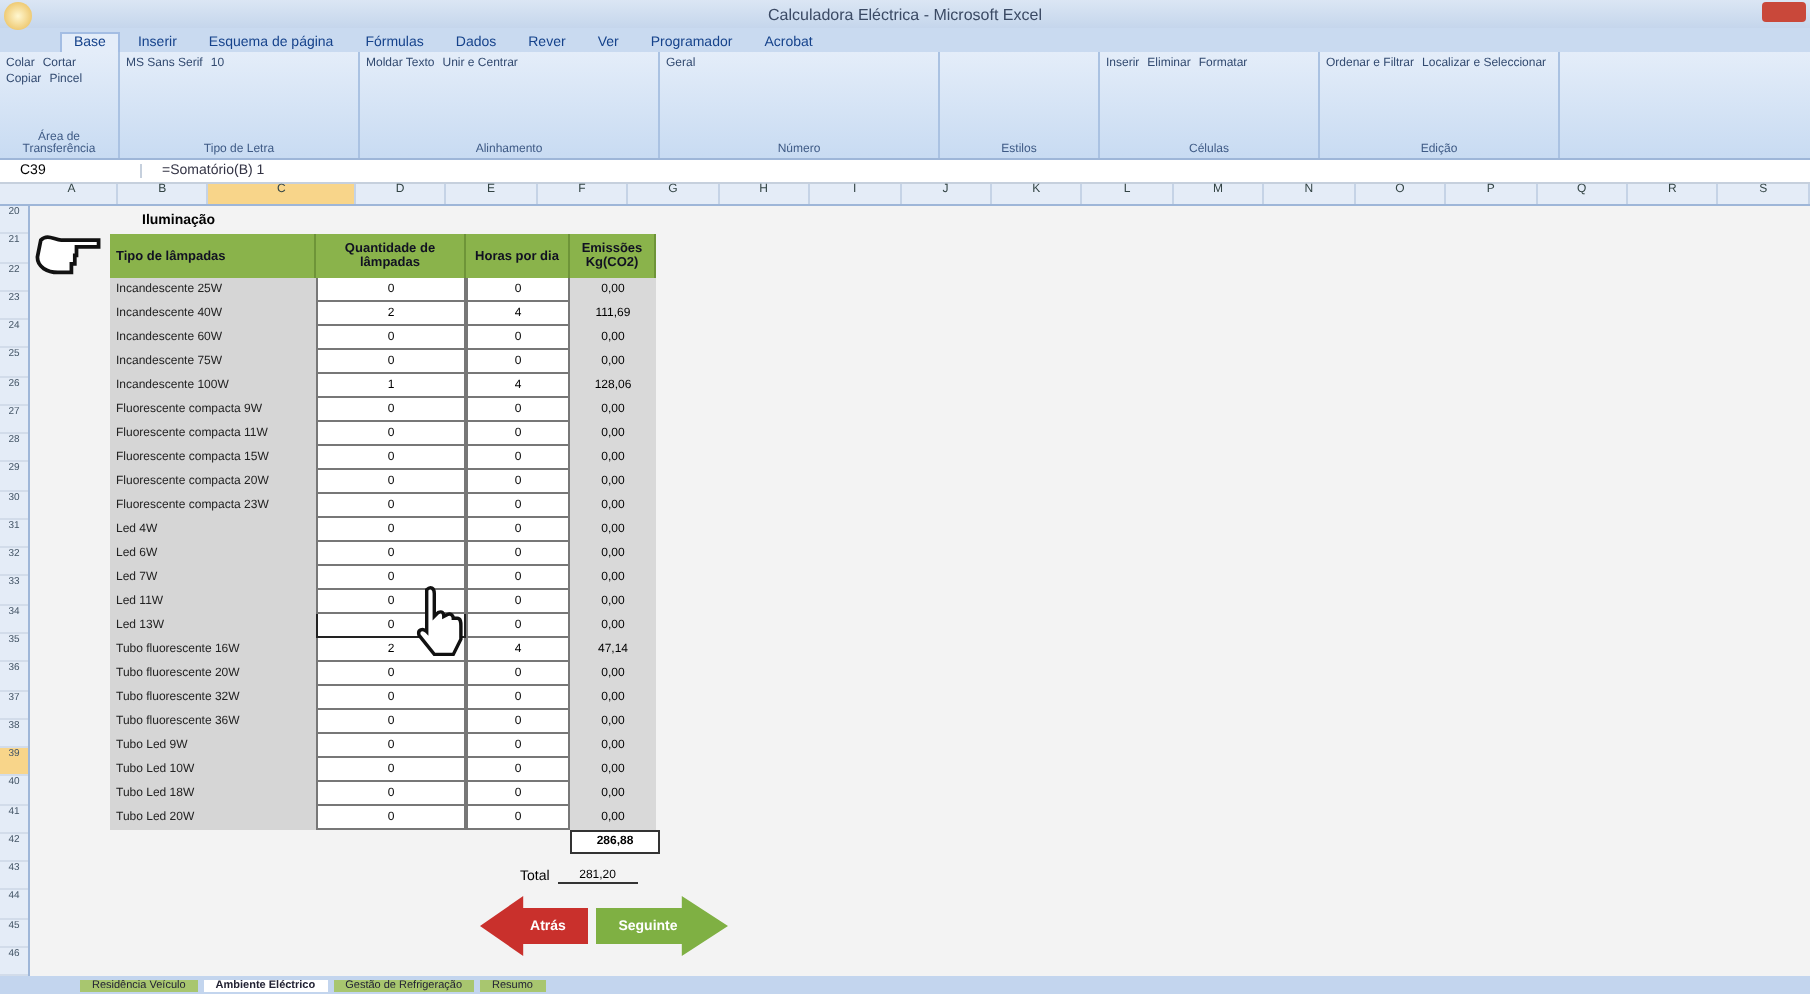  What do you see at coordinates (1784, 12) in the screenshot?
I see `close-button` at bounding box center [1784, 12].